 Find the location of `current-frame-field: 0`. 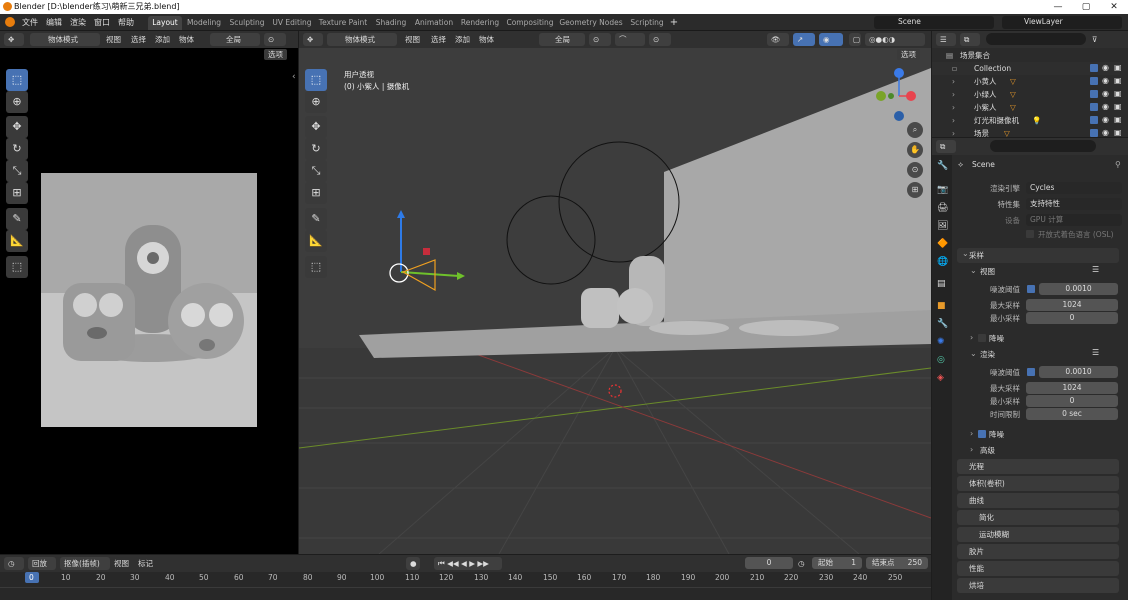

current-frame-field: 0 is located at coordinates (769, 563).